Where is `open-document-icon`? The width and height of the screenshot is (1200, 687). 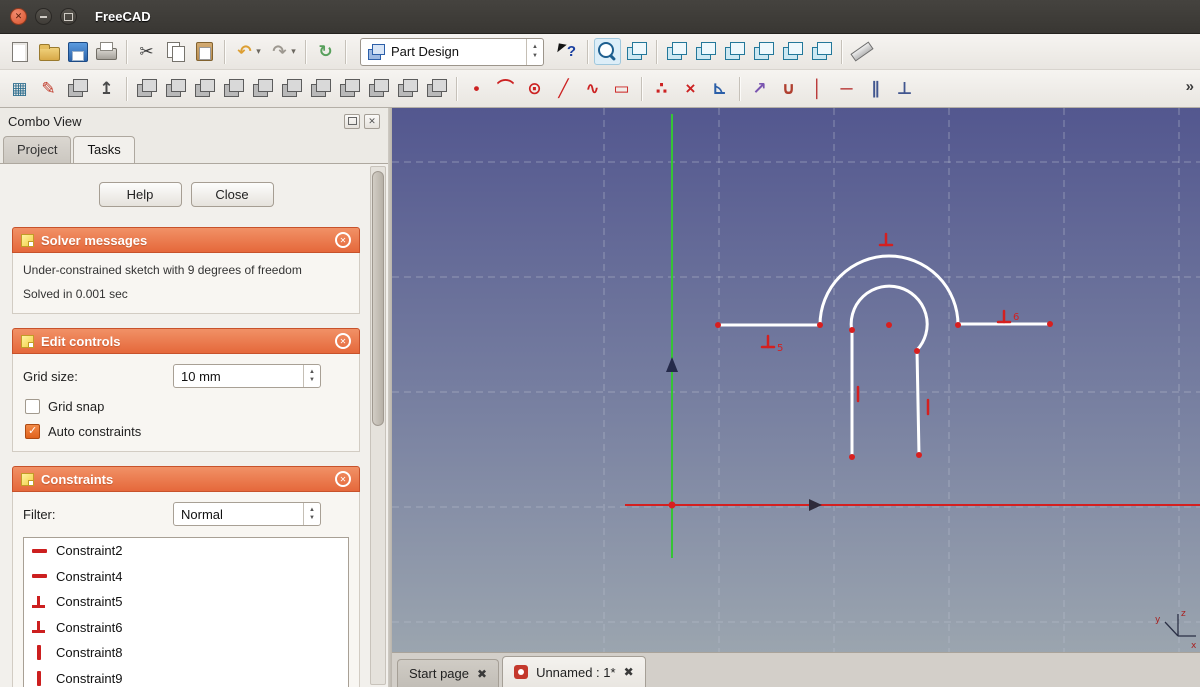 open-document-icon is located at coordinates (48, 51).